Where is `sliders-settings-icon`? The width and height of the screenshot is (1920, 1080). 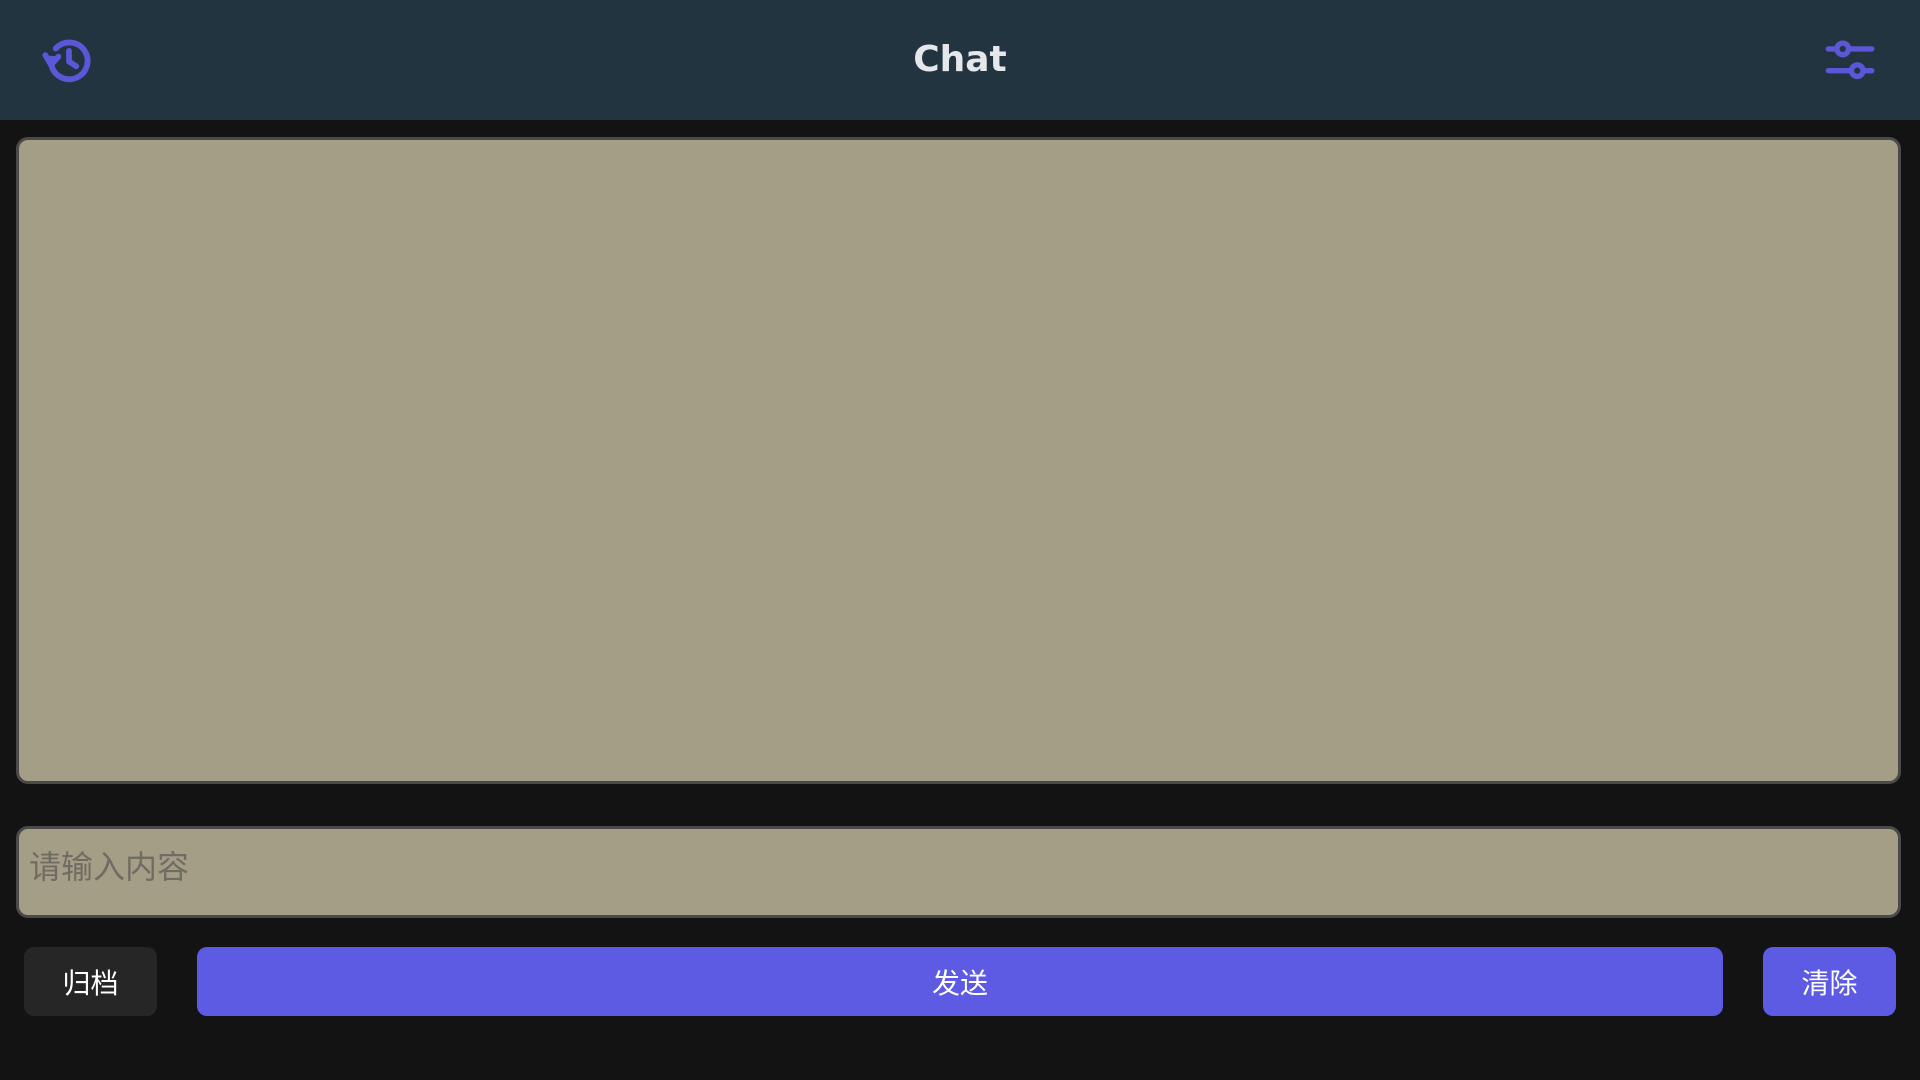 sliders-settings-icon is located at coordinates (1850, 60).